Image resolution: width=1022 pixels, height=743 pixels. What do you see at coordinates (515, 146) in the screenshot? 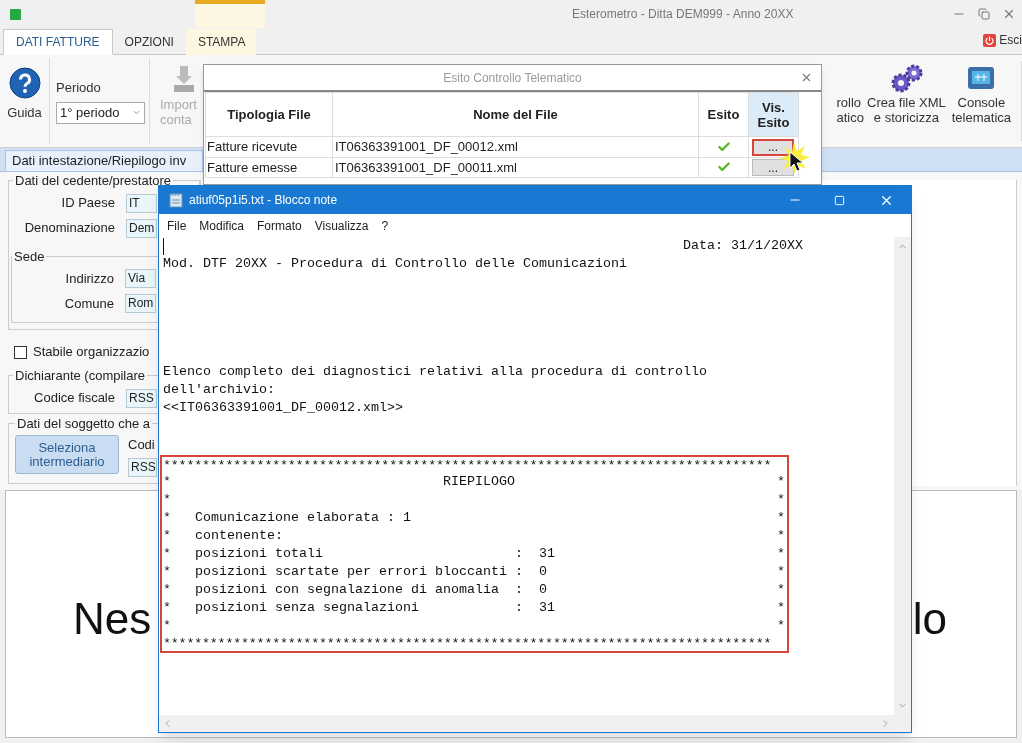
I see `table-cell: IT06363391001_DF_00012.xml` at bounding box center [515, 146].